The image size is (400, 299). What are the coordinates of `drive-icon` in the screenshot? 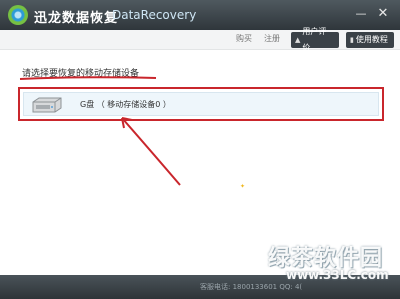 It's located at (47, 105).